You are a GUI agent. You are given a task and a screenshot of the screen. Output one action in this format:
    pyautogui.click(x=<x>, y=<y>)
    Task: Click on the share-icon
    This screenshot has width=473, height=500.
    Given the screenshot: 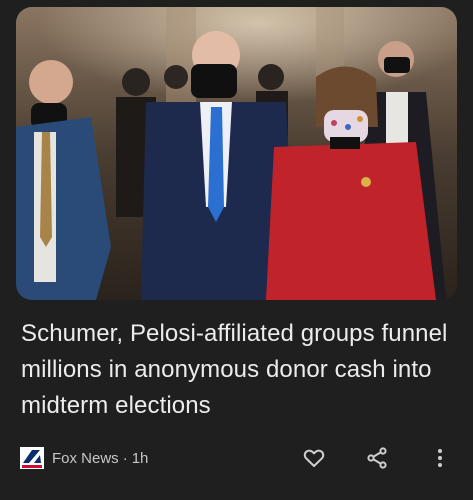 What is the action you would take?
    pyautogui.click(x=377, y=458)
    